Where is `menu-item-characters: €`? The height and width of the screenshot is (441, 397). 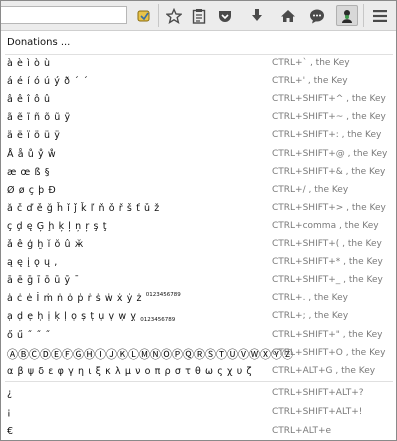 menu-item-characters: € is located at coordinates (10, 431).